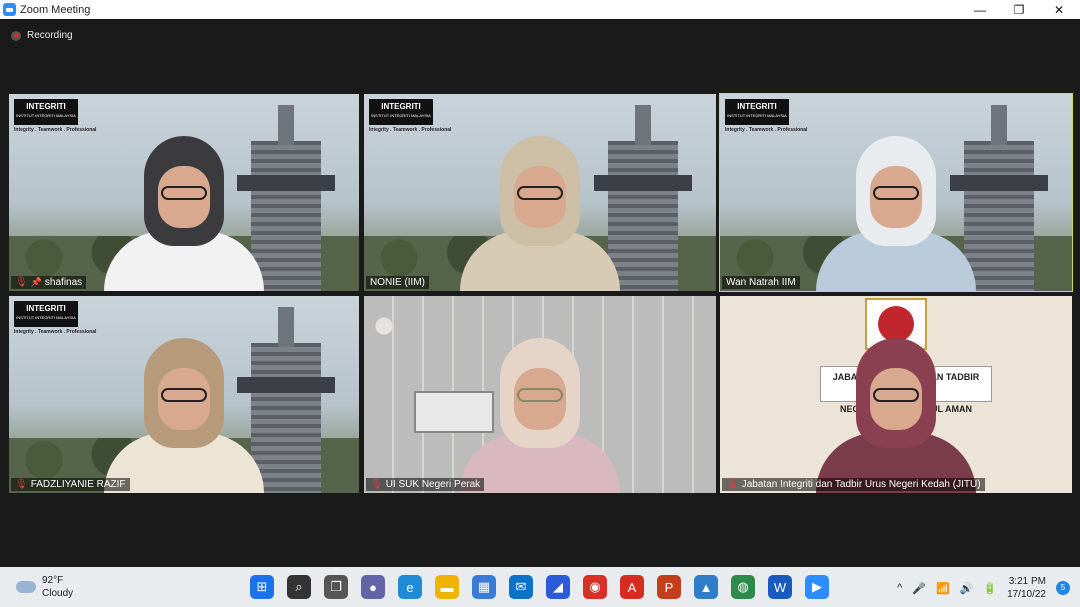 Image resolution: width=1080 pixels, height=607 pixels. What do you see at coordinates (63, 282) in the screenshot?
I see `participant-name: shafinas` at bounding box center [63, 282].